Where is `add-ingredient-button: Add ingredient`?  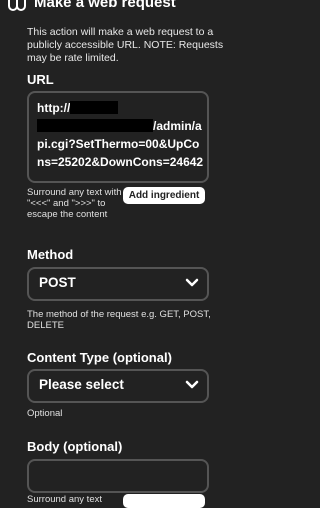
add-ingredient-button: Add ingredient is located at coordinates (164, 195).